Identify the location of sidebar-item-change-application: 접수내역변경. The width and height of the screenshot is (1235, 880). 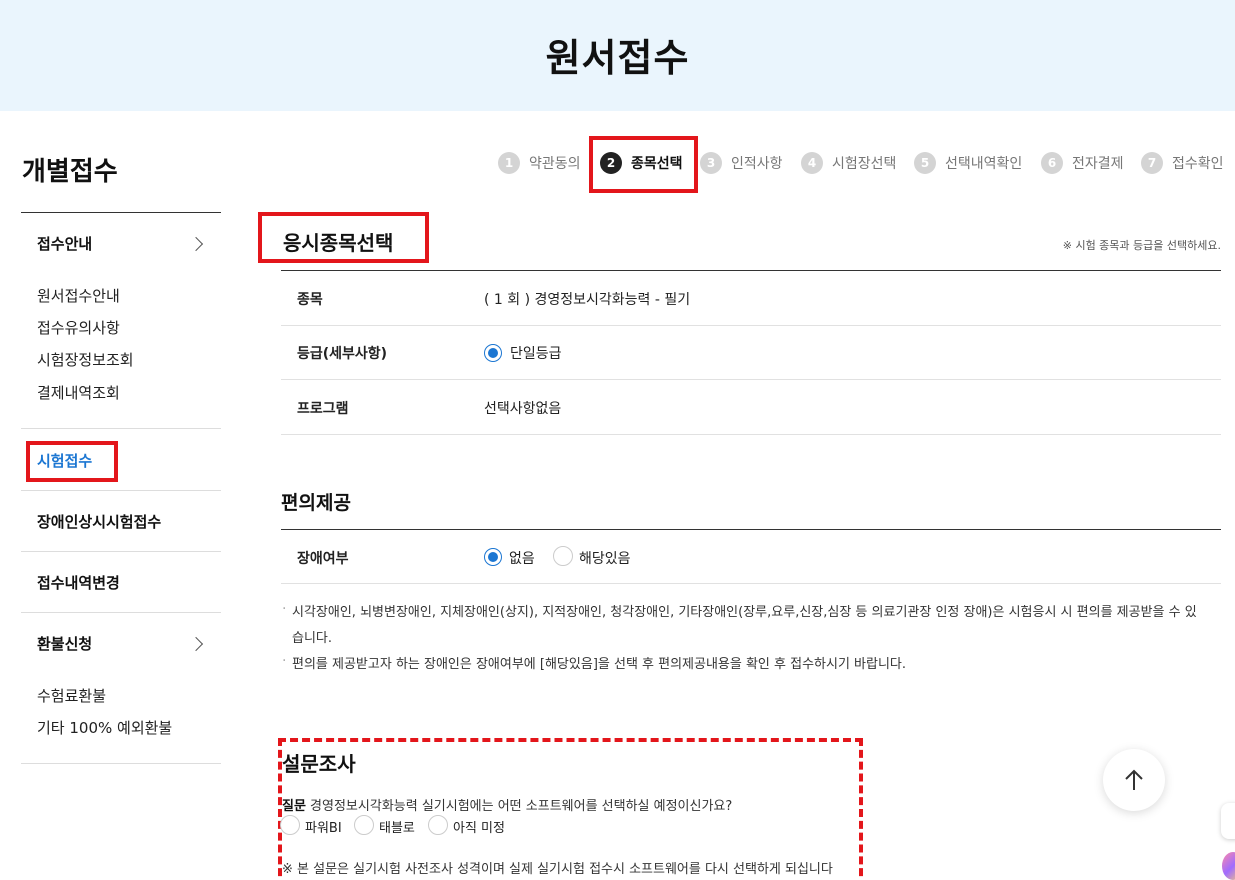
(78, 582).